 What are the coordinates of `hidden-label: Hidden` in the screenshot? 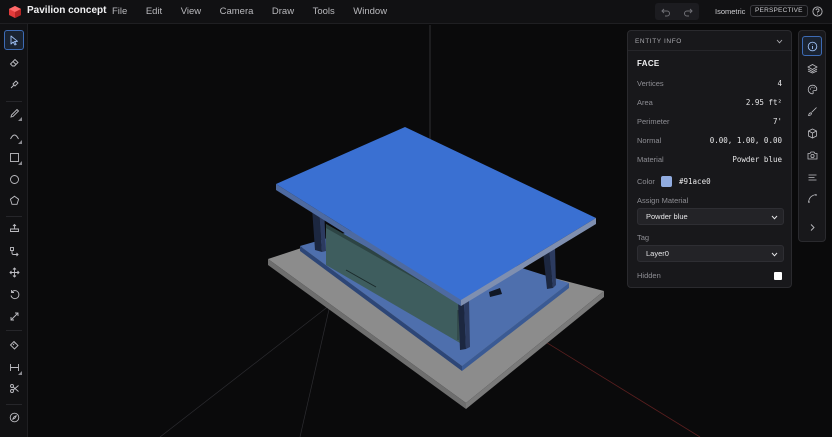 It's located at (649, 275).